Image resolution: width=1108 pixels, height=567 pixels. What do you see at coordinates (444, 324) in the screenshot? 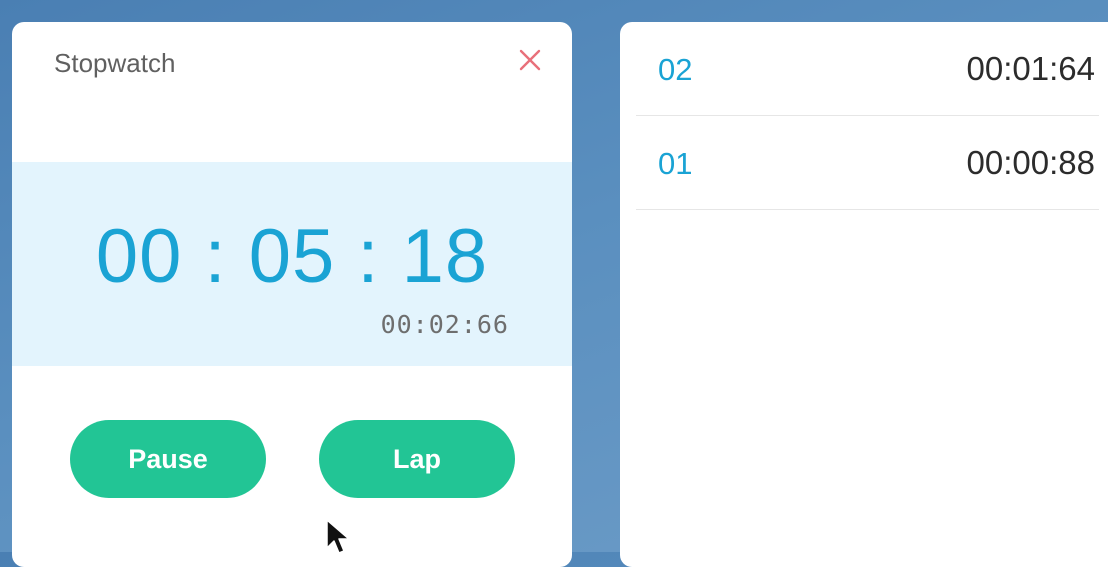
I see `current-lap-time: 00:02:66` at bounding box center [444, 324].